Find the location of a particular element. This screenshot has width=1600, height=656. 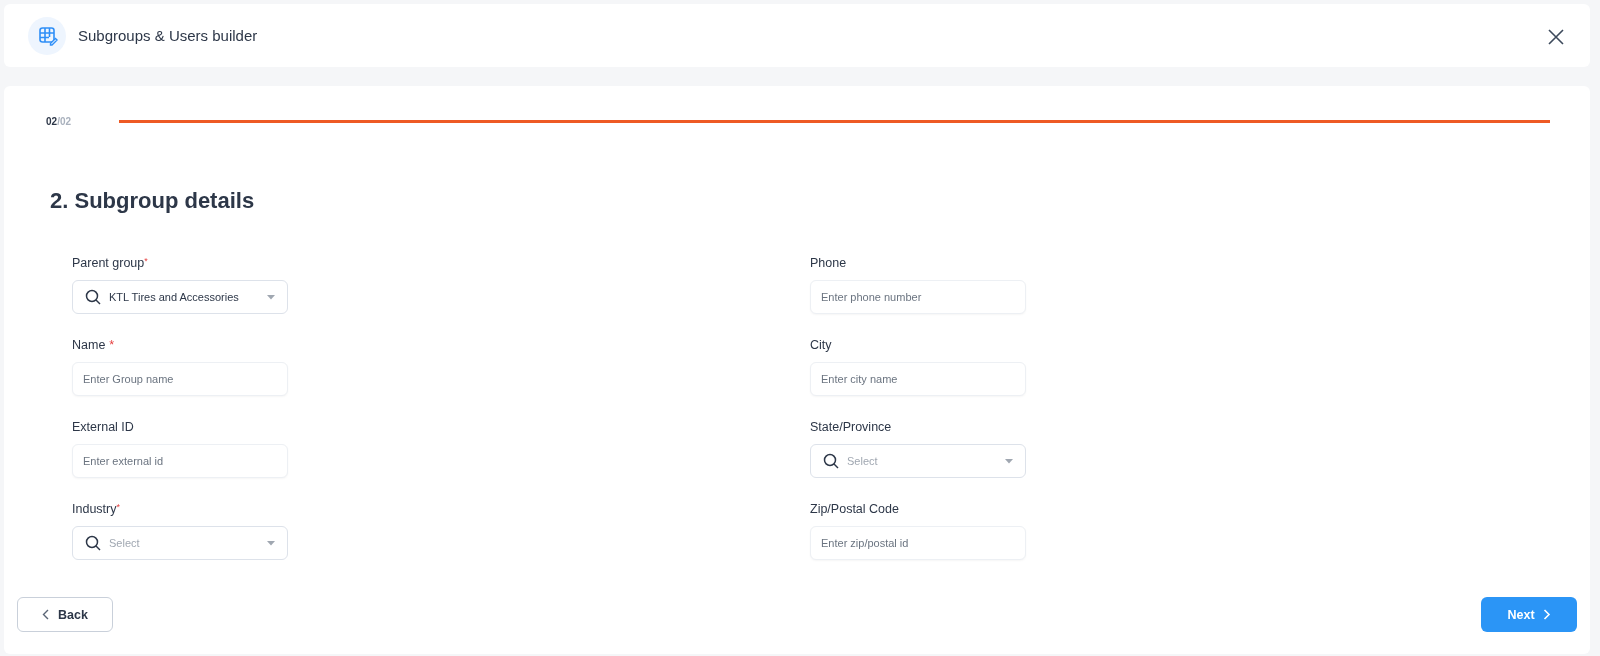

field-label: Zip/Postal Code is located at coordinates (855, 509).